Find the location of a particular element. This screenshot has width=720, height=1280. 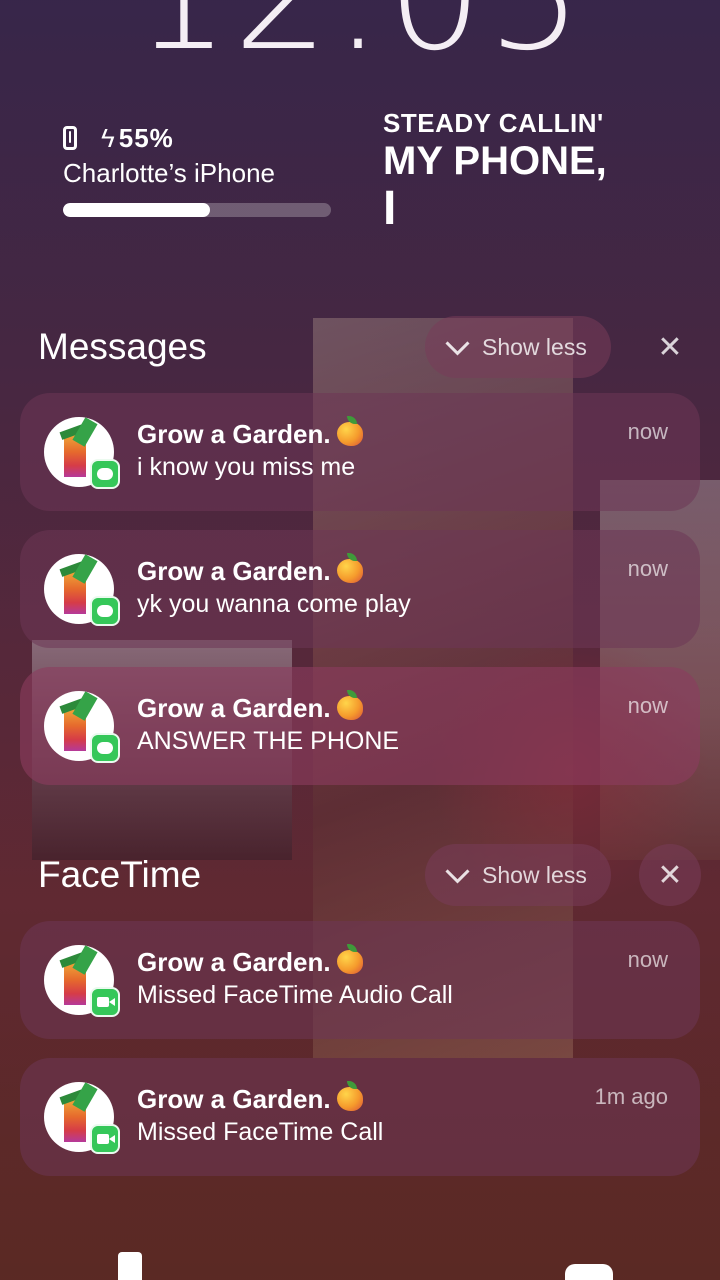

notification-time: 1m ago is located at coordinates (631, 1096).